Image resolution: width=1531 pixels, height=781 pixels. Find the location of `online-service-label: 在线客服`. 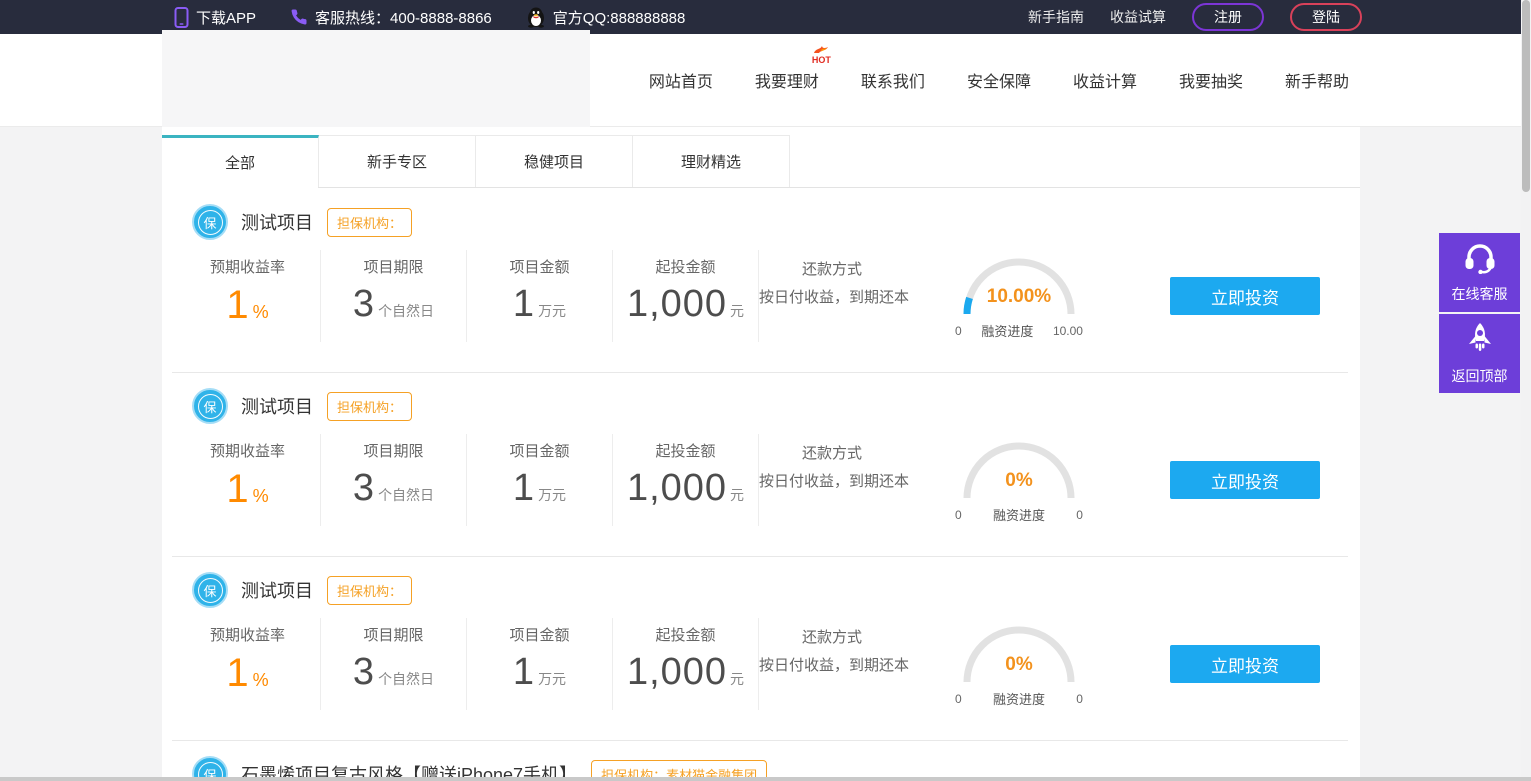

online-service-label: 在线客服 is located at coordinates (1479, 293).